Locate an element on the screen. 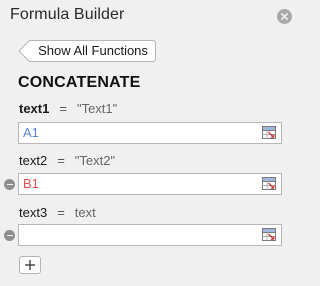 The width and height of the screenshot is (320, 286). argument-name: text3 is located at coordinates (33, 212).